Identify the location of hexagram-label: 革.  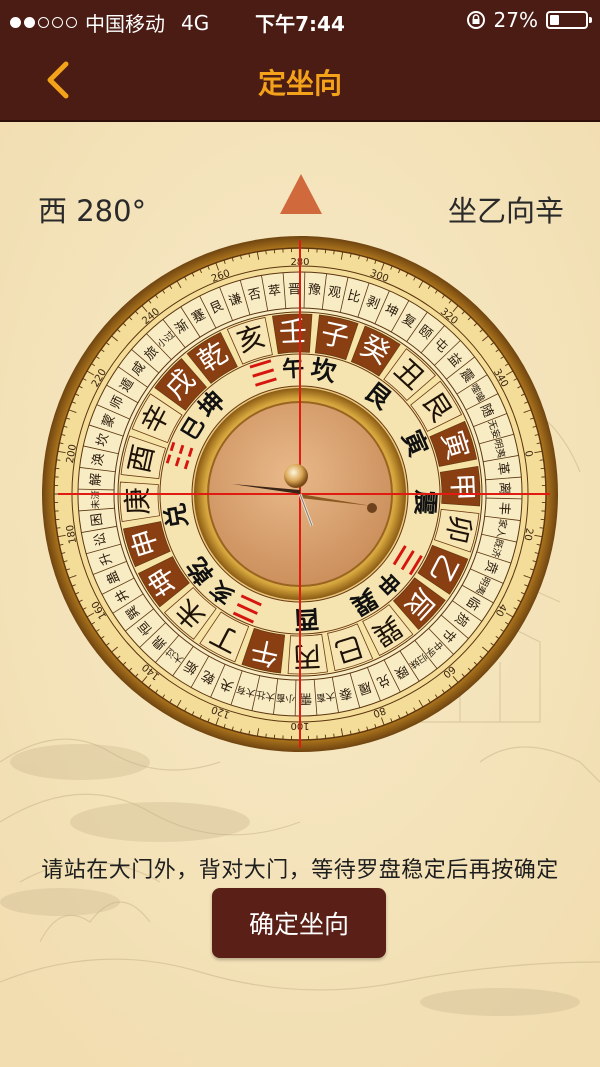
(502, 468).